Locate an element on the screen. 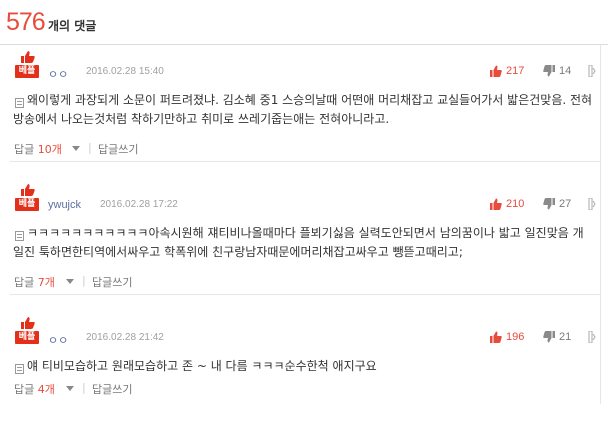 This screenshot has width=608, height=427. comment-date: 2016.02.28 15:40 is located at coordinates (125, 71).